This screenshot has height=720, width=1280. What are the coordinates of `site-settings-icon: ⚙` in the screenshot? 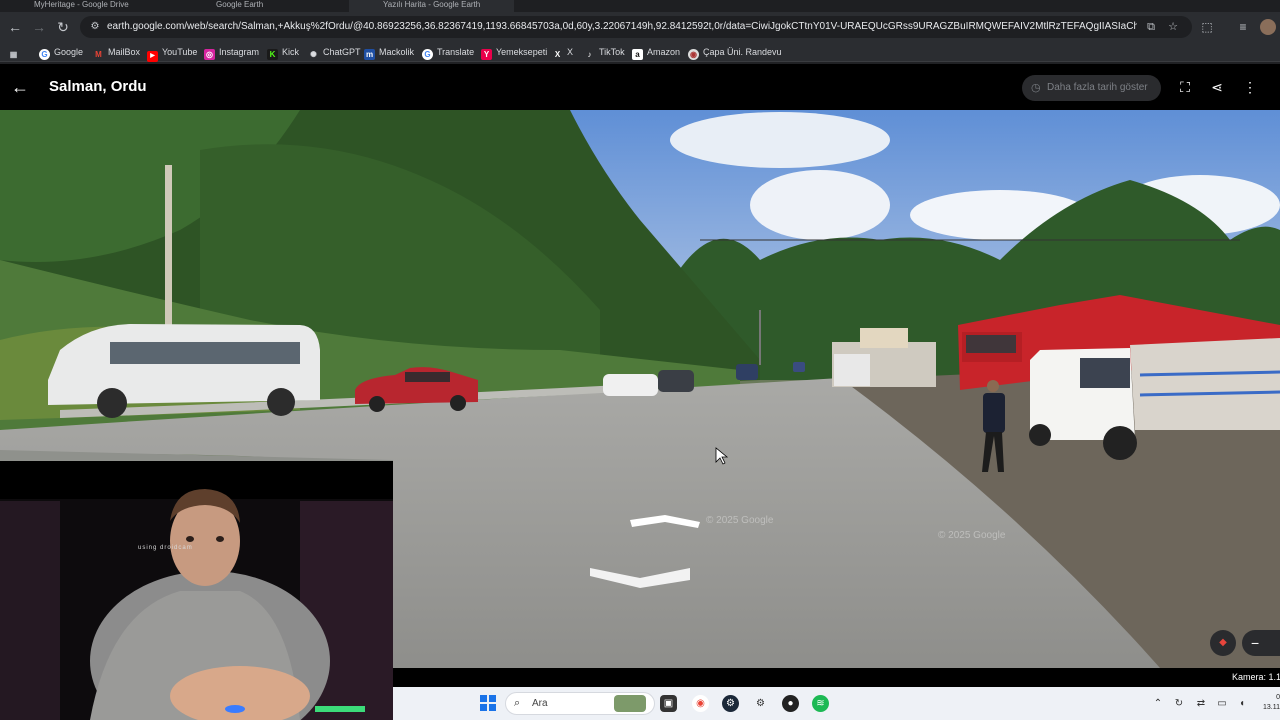 It's located at (95, 27).